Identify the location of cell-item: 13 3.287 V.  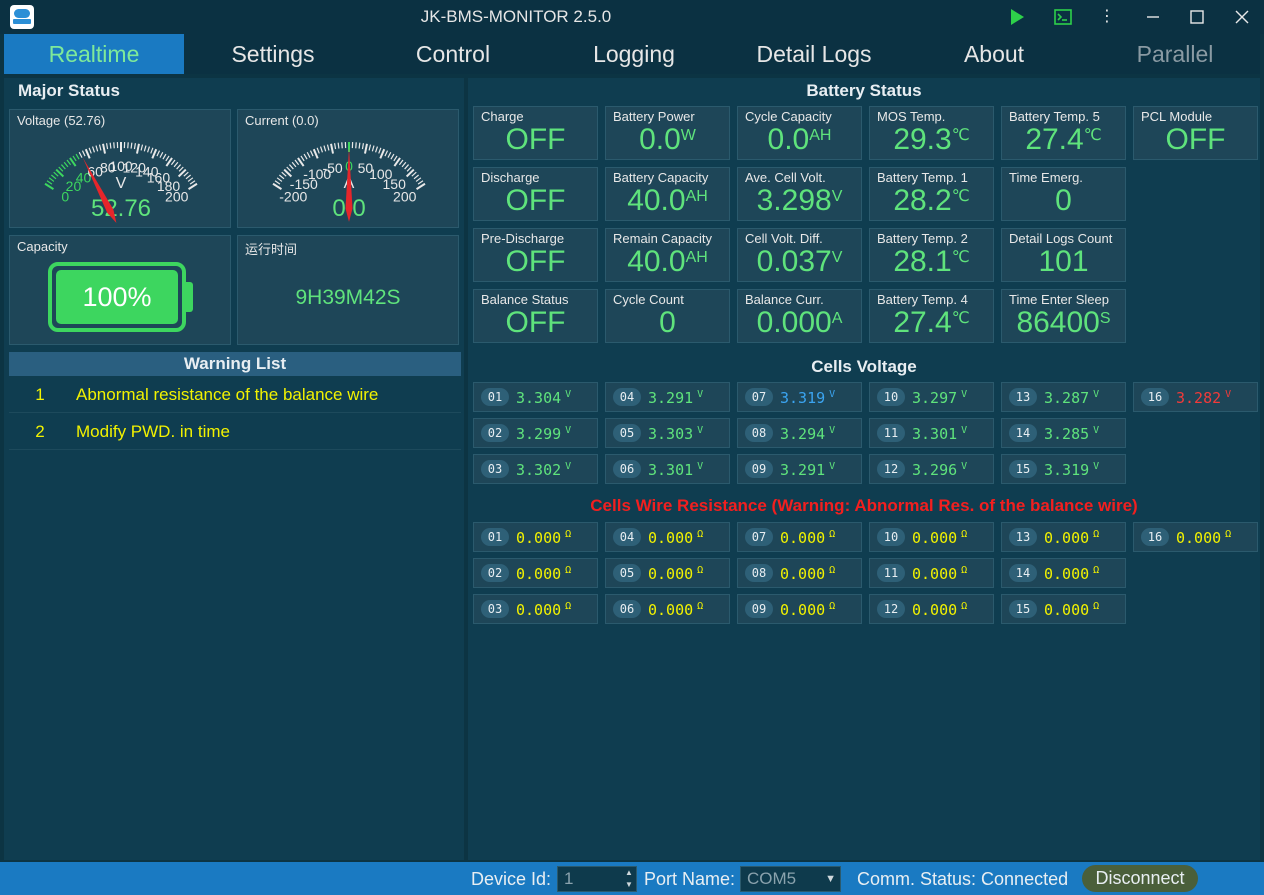
(1063, 397).